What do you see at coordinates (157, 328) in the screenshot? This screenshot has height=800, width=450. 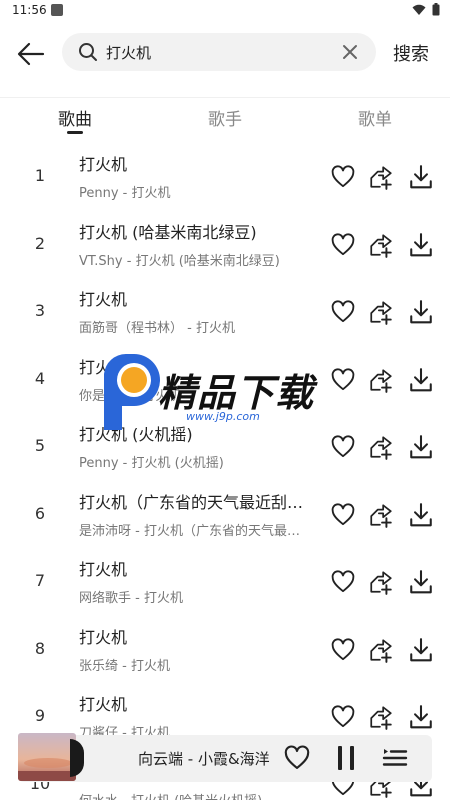 I see `song-artist: 面筋哥（程书林） - 打火机` at bounding box center [157, 328].